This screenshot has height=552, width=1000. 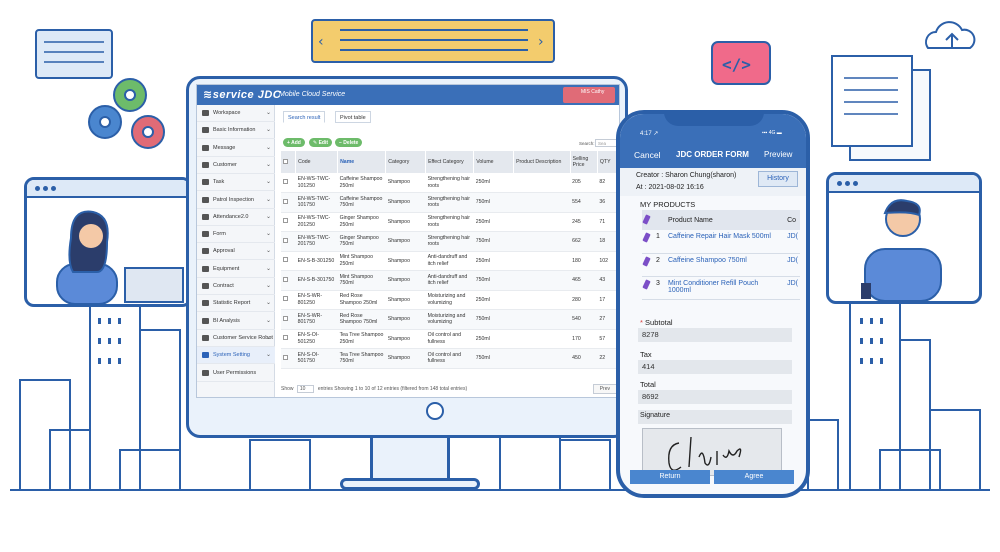 What do you see at coordinates (406, 162) in the screenshot?
I see `column-header: Category` at bounding box center [406, 162].